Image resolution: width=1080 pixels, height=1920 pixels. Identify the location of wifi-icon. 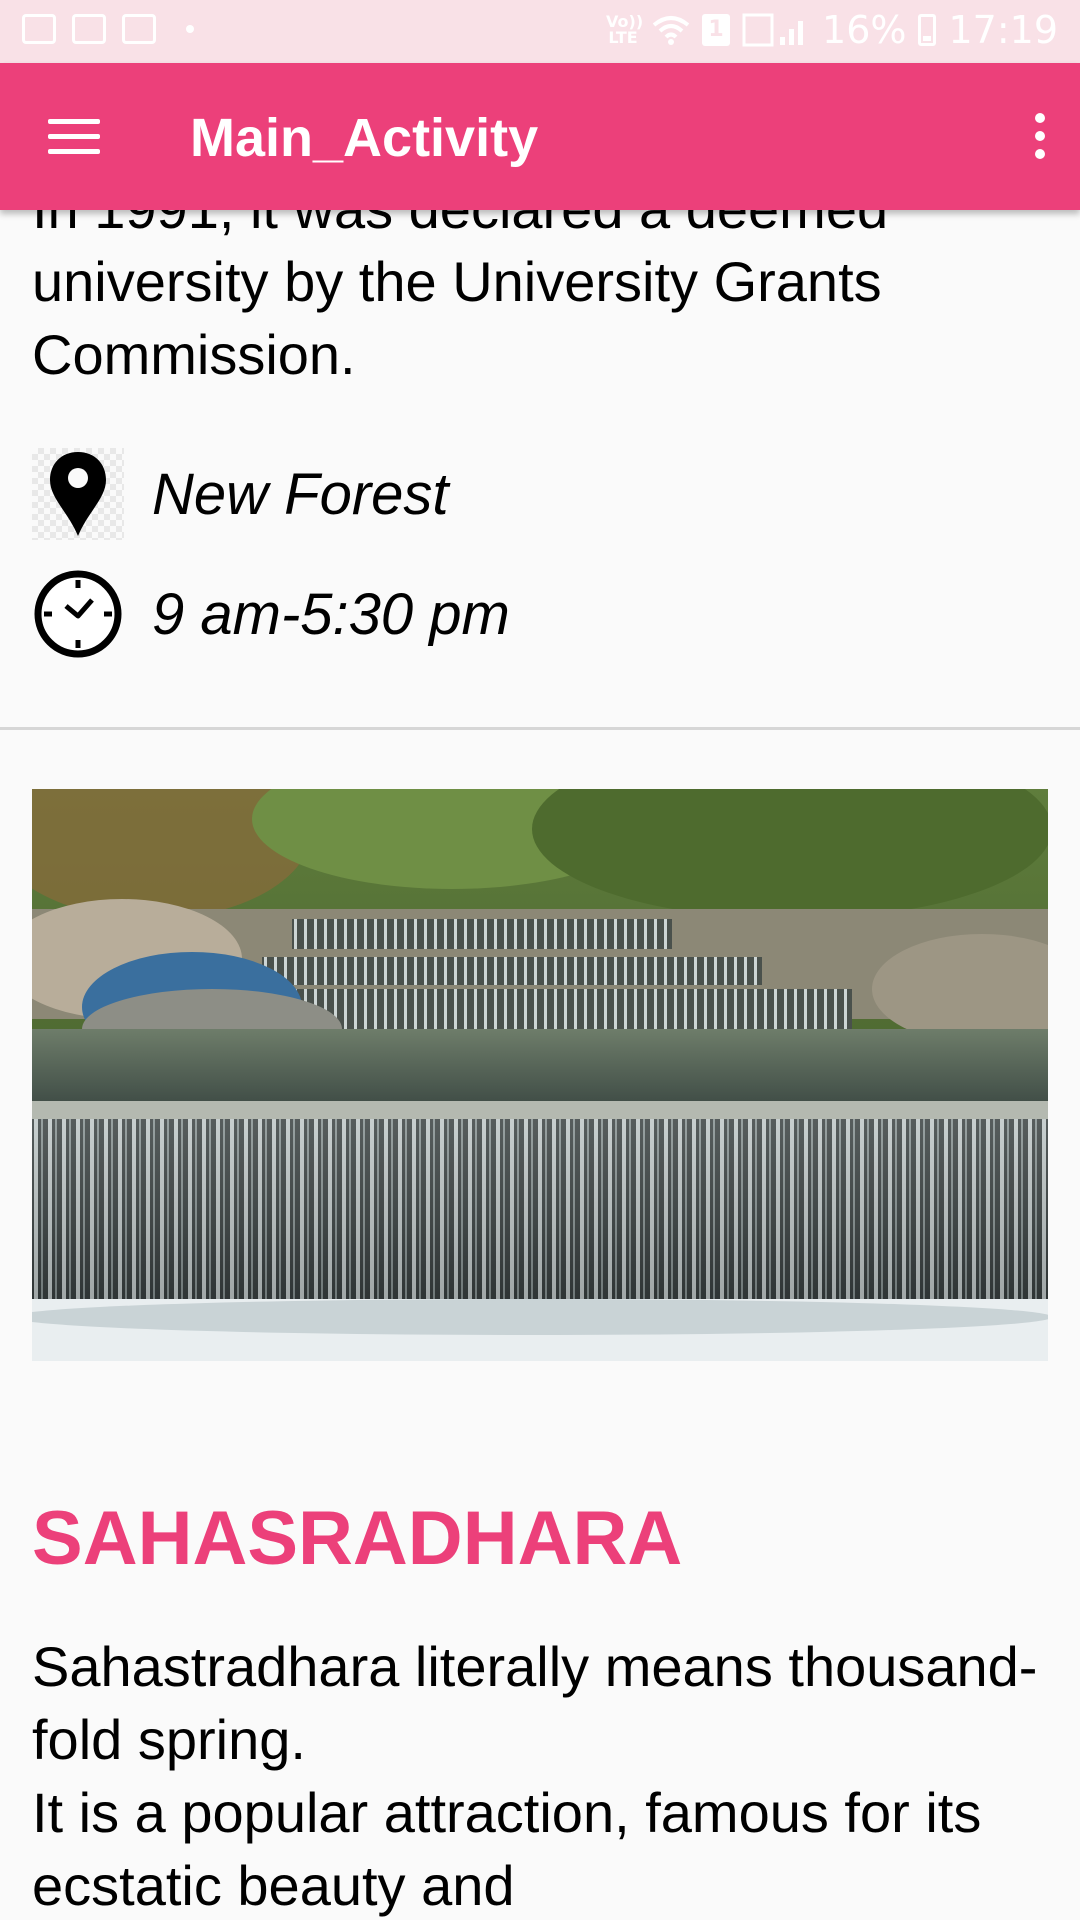
(671, 30).